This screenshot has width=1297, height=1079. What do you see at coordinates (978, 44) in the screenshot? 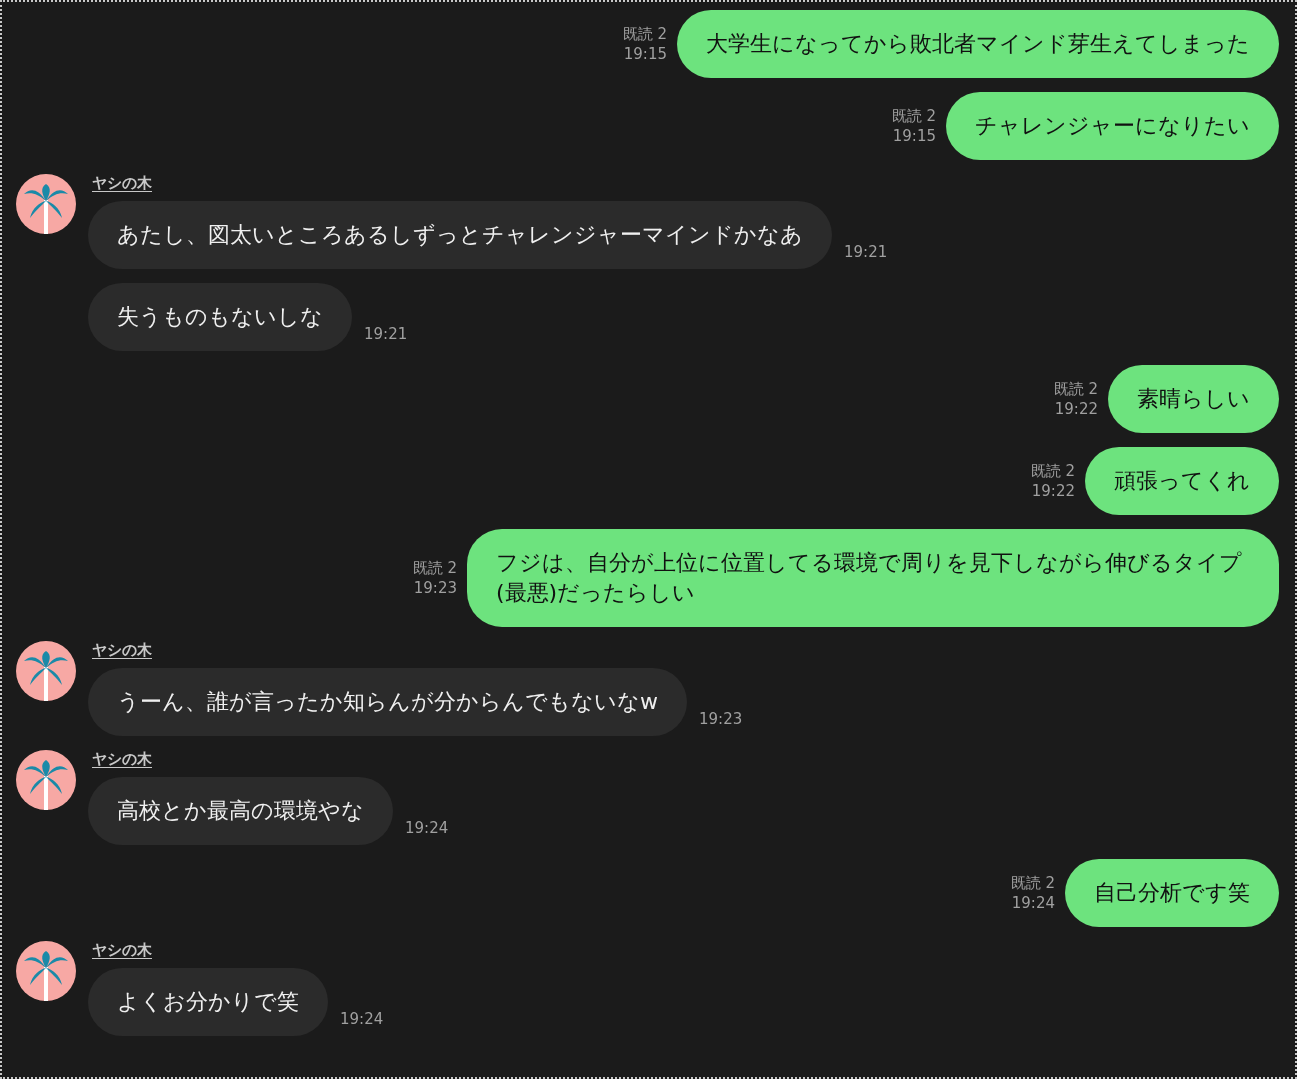
I see `message-bubble: 大学生になってから敗北者マインド芽生えてしまった` at bounding box center [978, 44].